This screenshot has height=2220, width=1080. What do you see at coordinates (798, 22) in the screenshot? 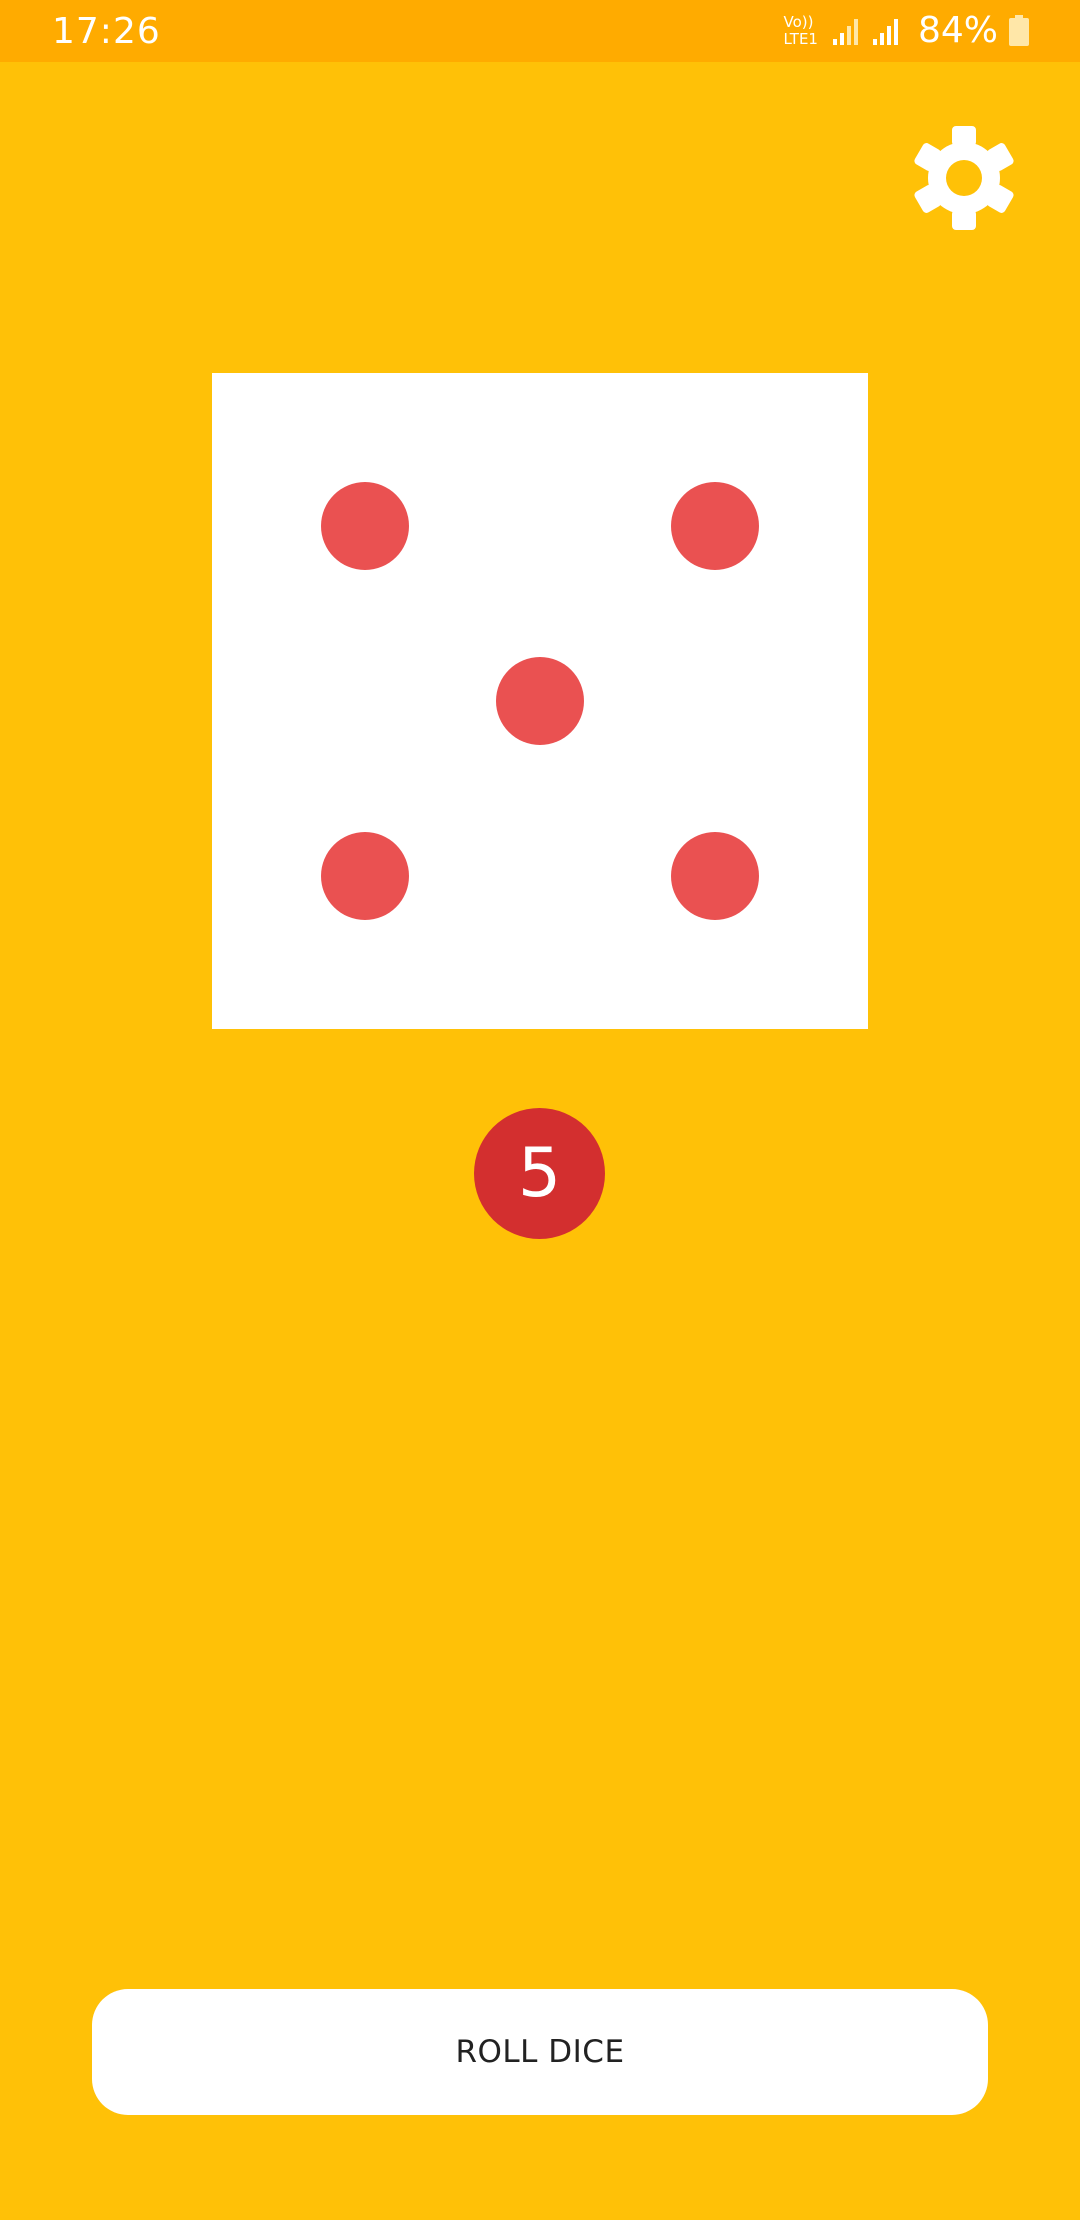
I see `volte-label: Vo))` at bounding box center [798, 22].